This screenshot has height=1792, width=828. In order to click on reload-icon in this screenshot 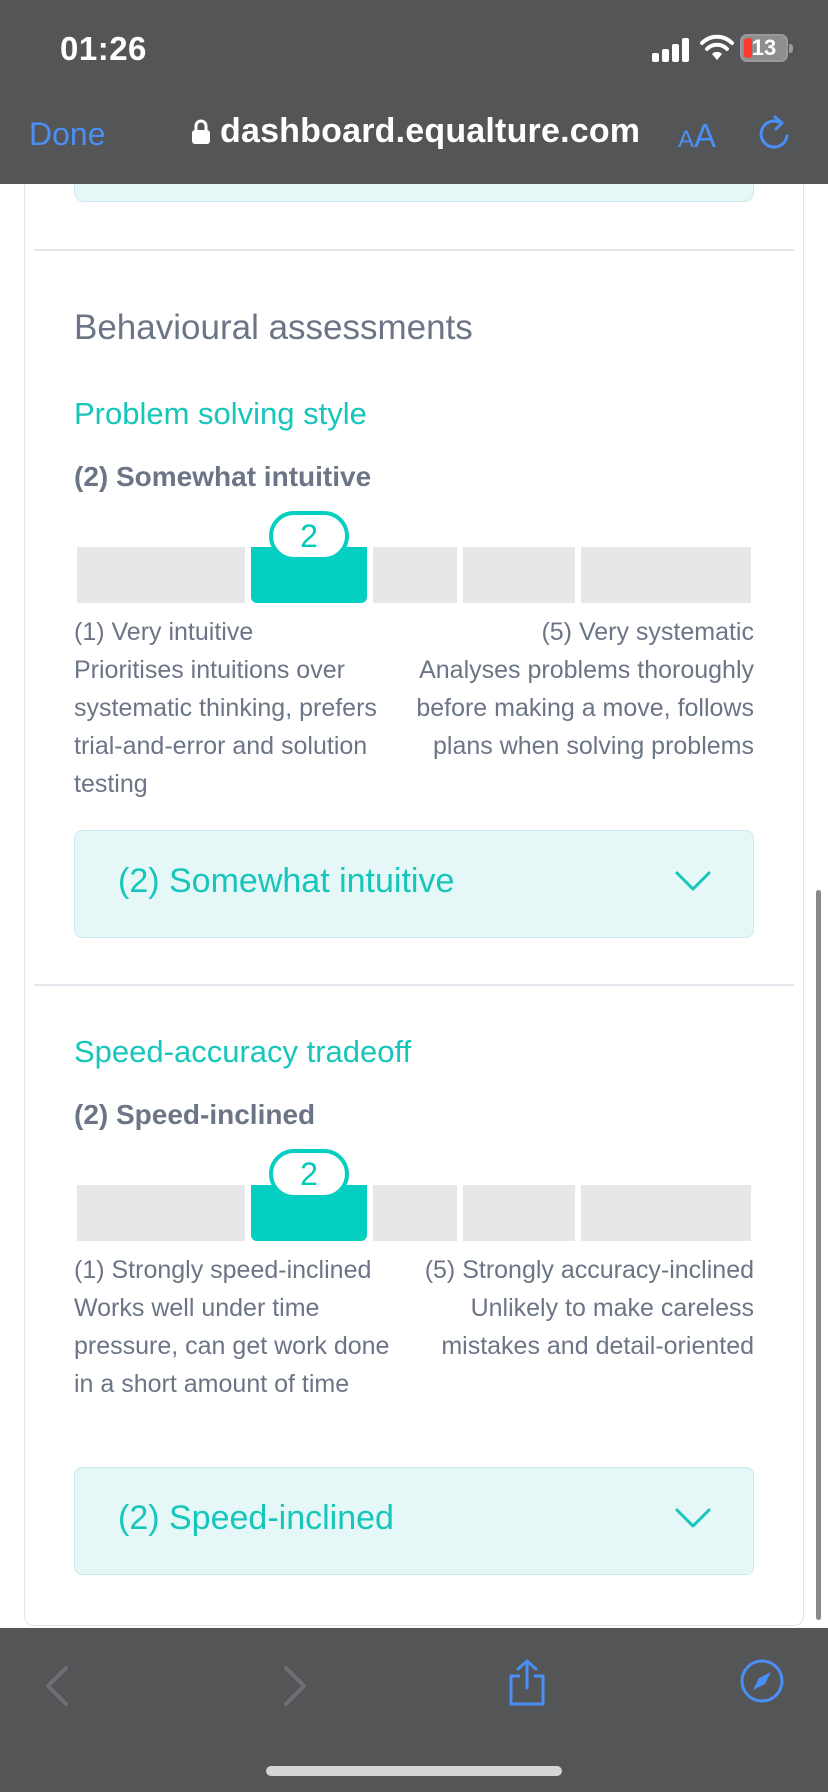, I will do `click(774, 134)`.